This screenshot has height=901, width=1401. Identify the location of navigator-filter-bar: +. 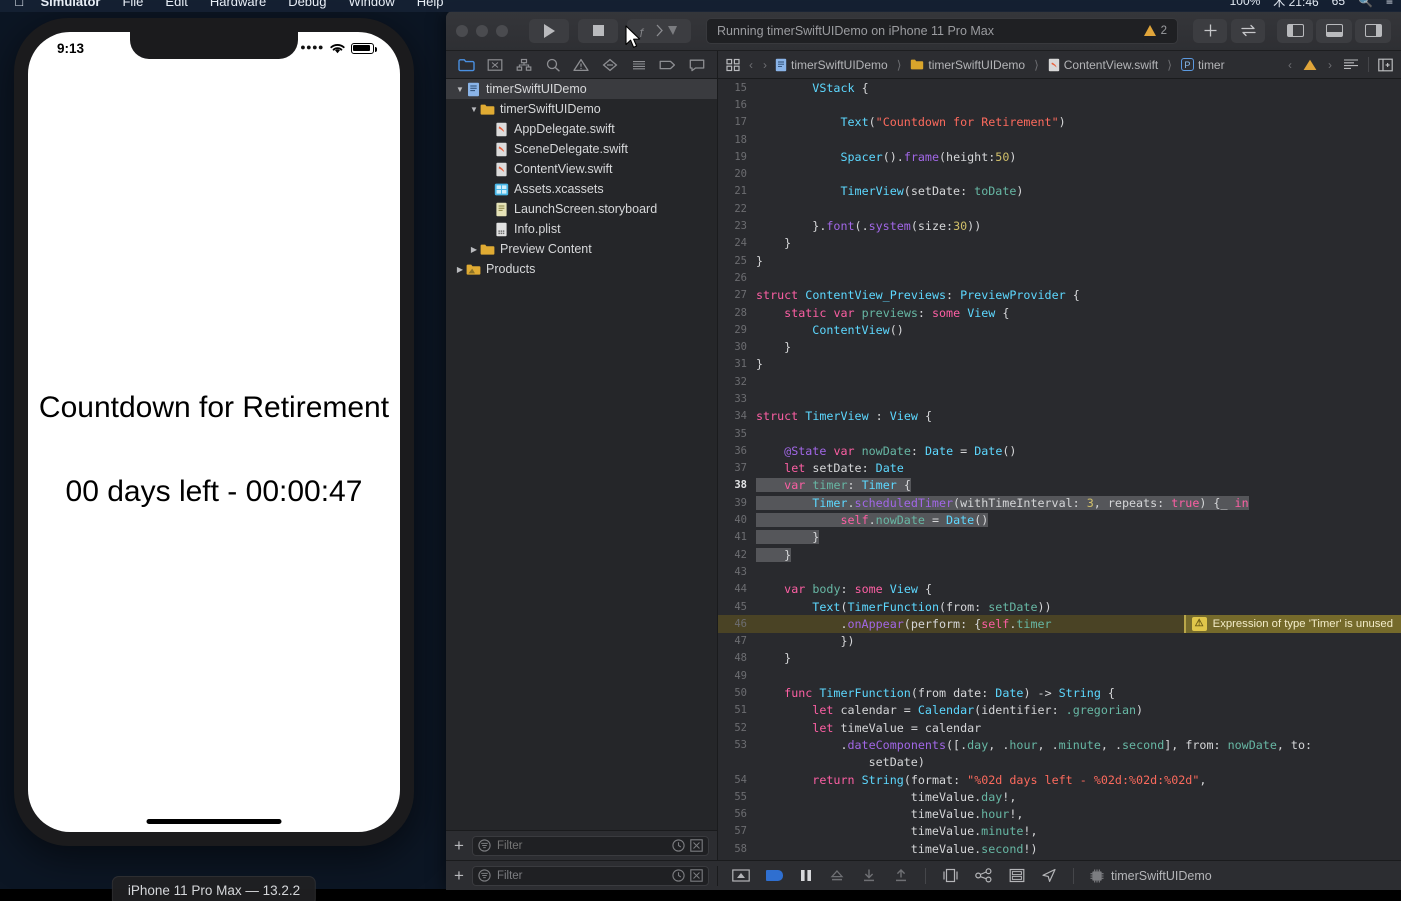
(581, 845).